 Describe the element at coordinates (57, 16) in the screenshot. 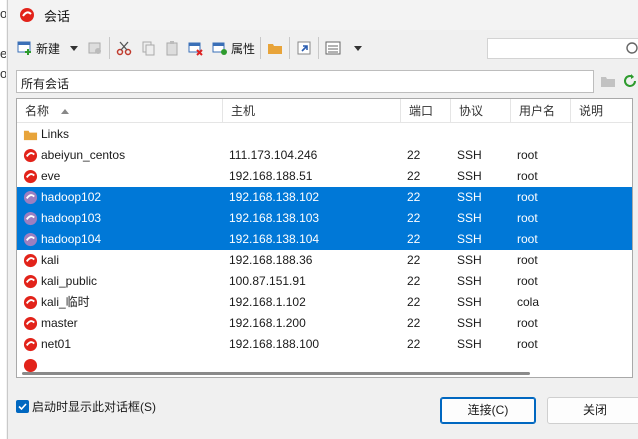

I see `window-title: 会话` at that location.